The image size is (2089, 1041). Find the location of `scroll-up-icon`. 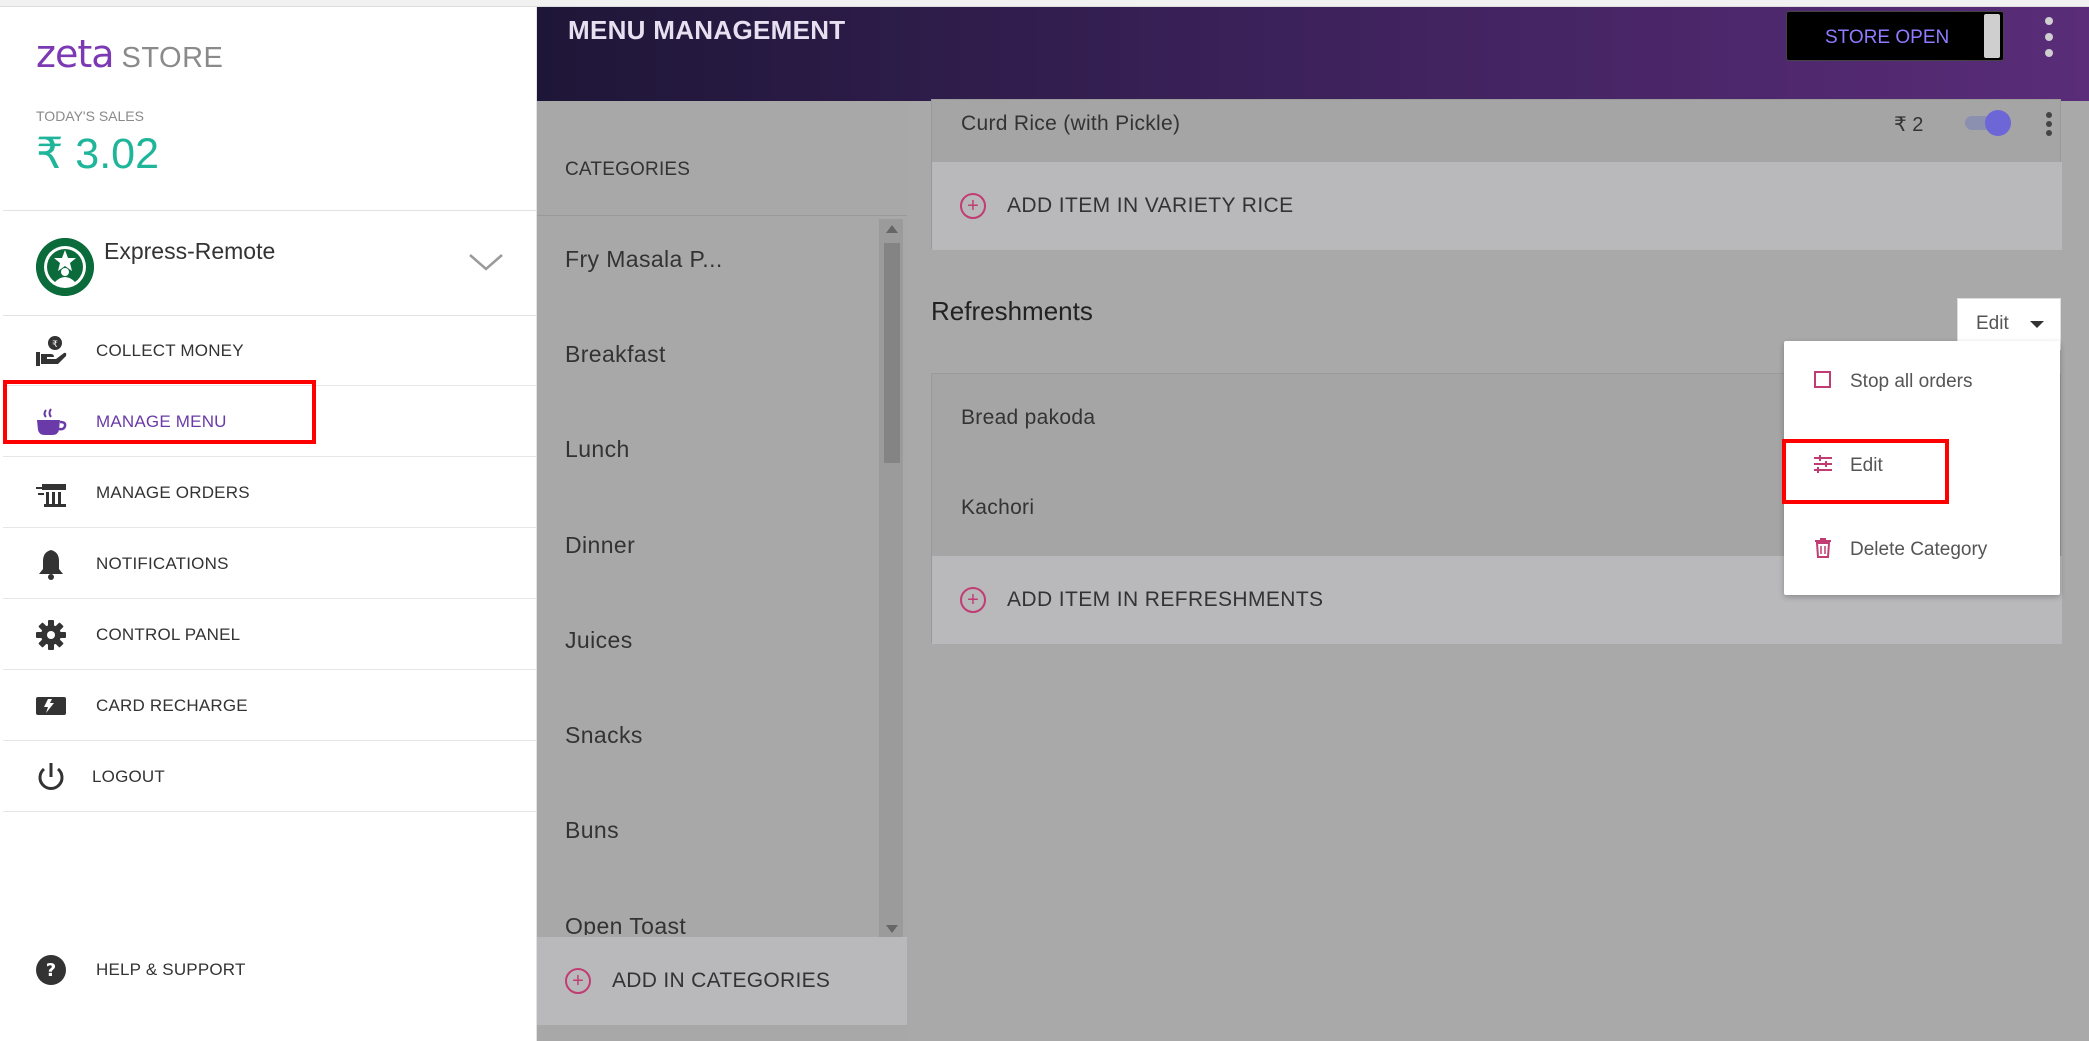

scroll-up-icon is located at coordinates (892, 229).